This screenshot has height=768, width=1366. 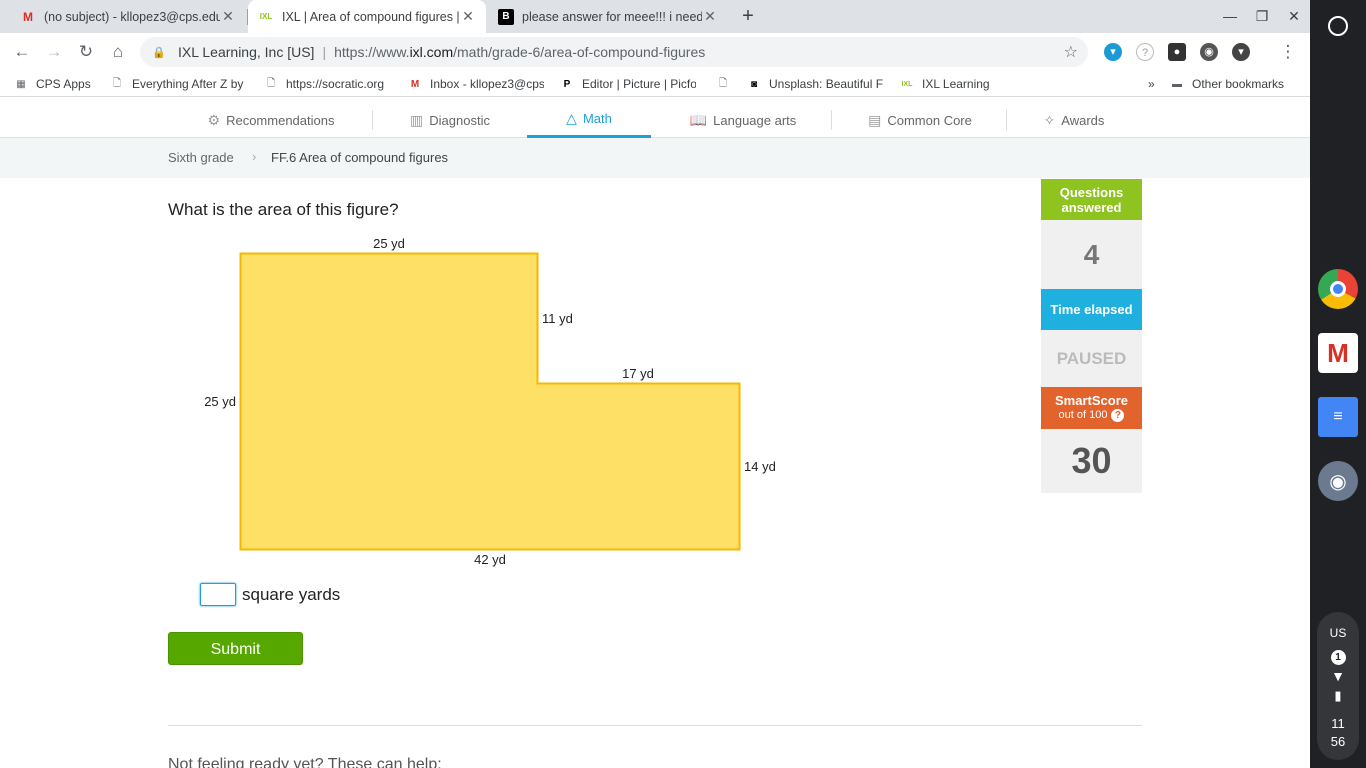 I want to click on tab-title: please answer for meee!!! i need, so click(x=612, y=16).